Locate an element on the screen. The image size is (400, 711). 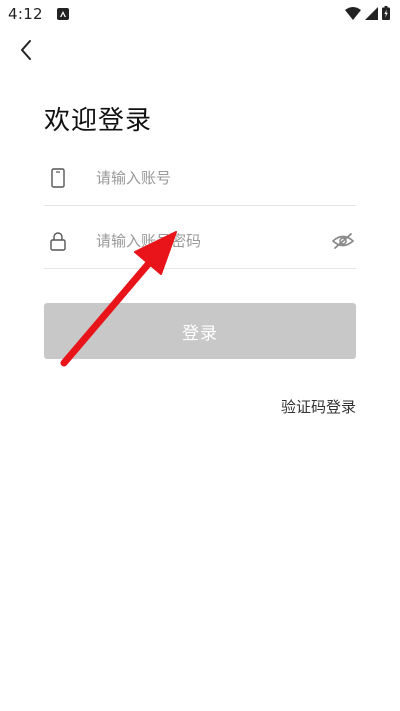
verification-code-login-link: 验证码登录 is located at coordinates (318, 406).